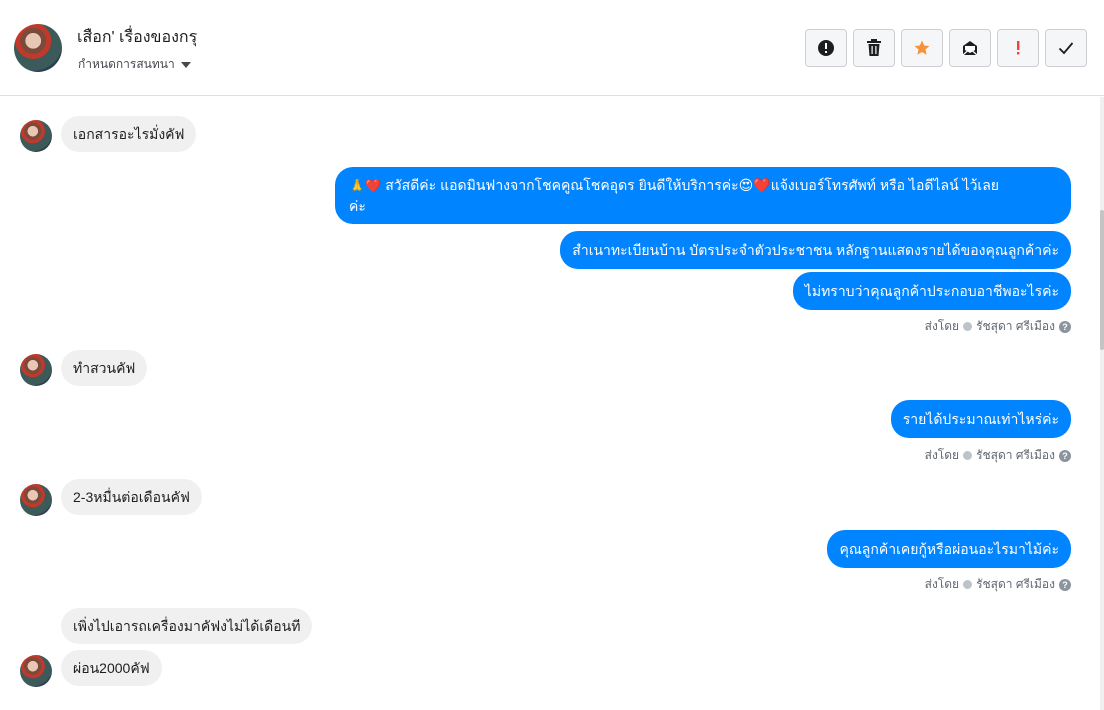 This screenshot has width=1104, height=710. What do you see at coordinates (931, 291) in the screenshot?
I see `outgoing-message: ไม่ทราบว่าคุณลูกค้าประกอบอาชีพอะไรค่ะ` at bounding box center [931, 291].